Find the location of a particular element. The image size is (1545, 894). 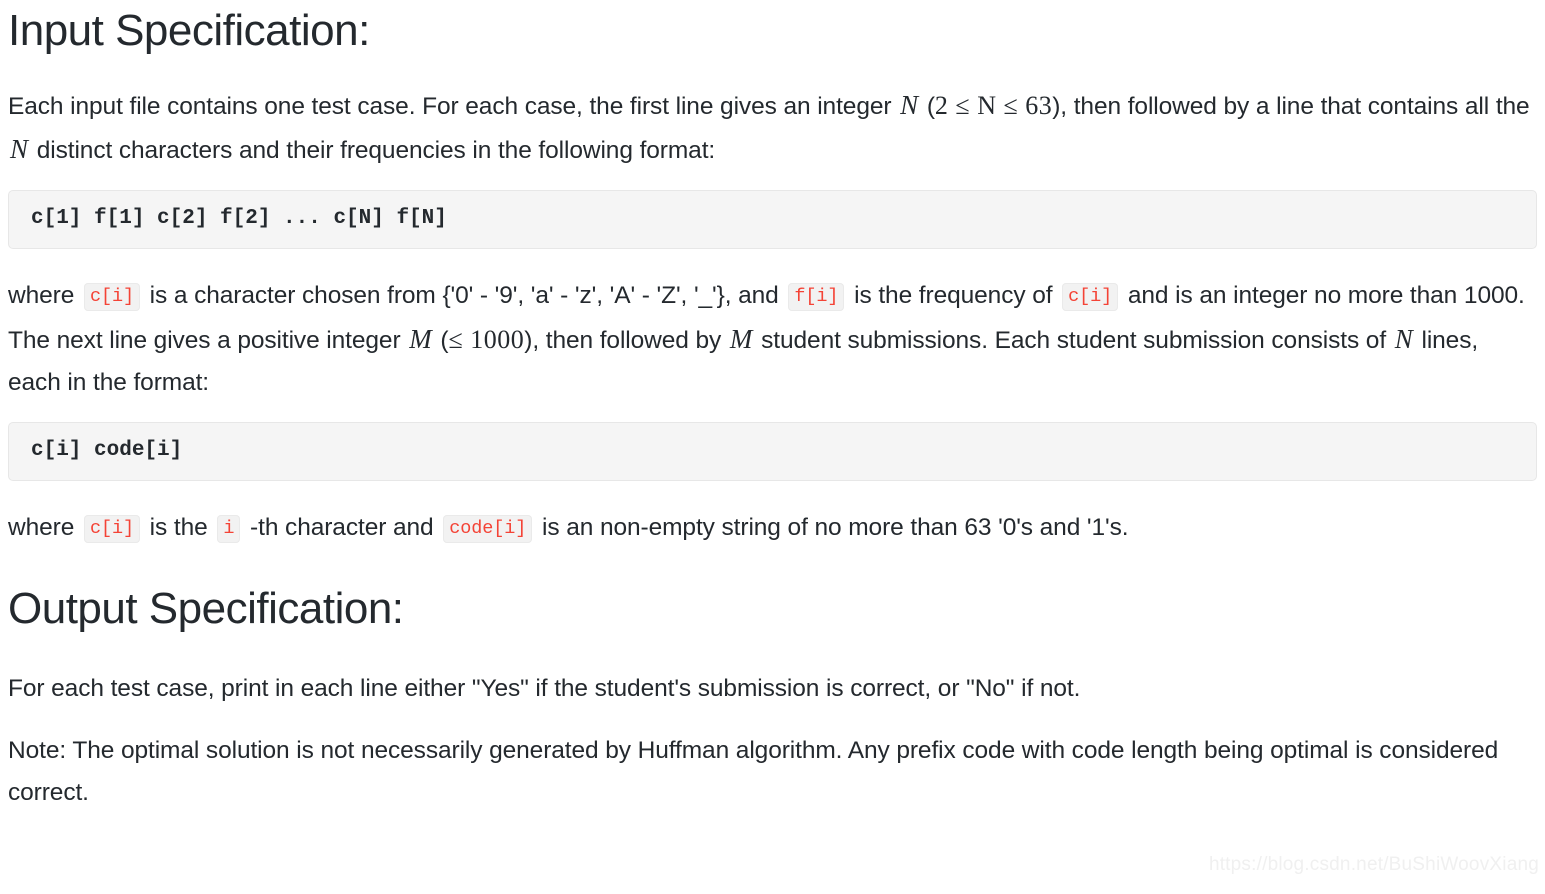

inline-code-ci-2: c[i] is located at coordinates (1090, 297).